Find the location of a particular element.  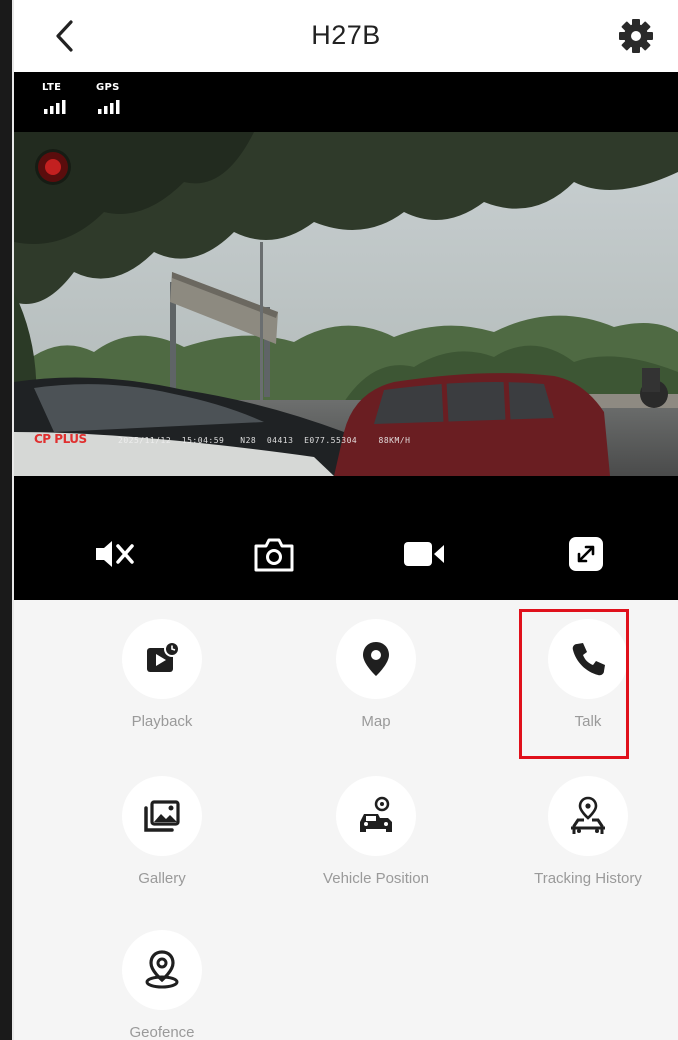

gps-signal: GPS is located at coordinates (116, 99).